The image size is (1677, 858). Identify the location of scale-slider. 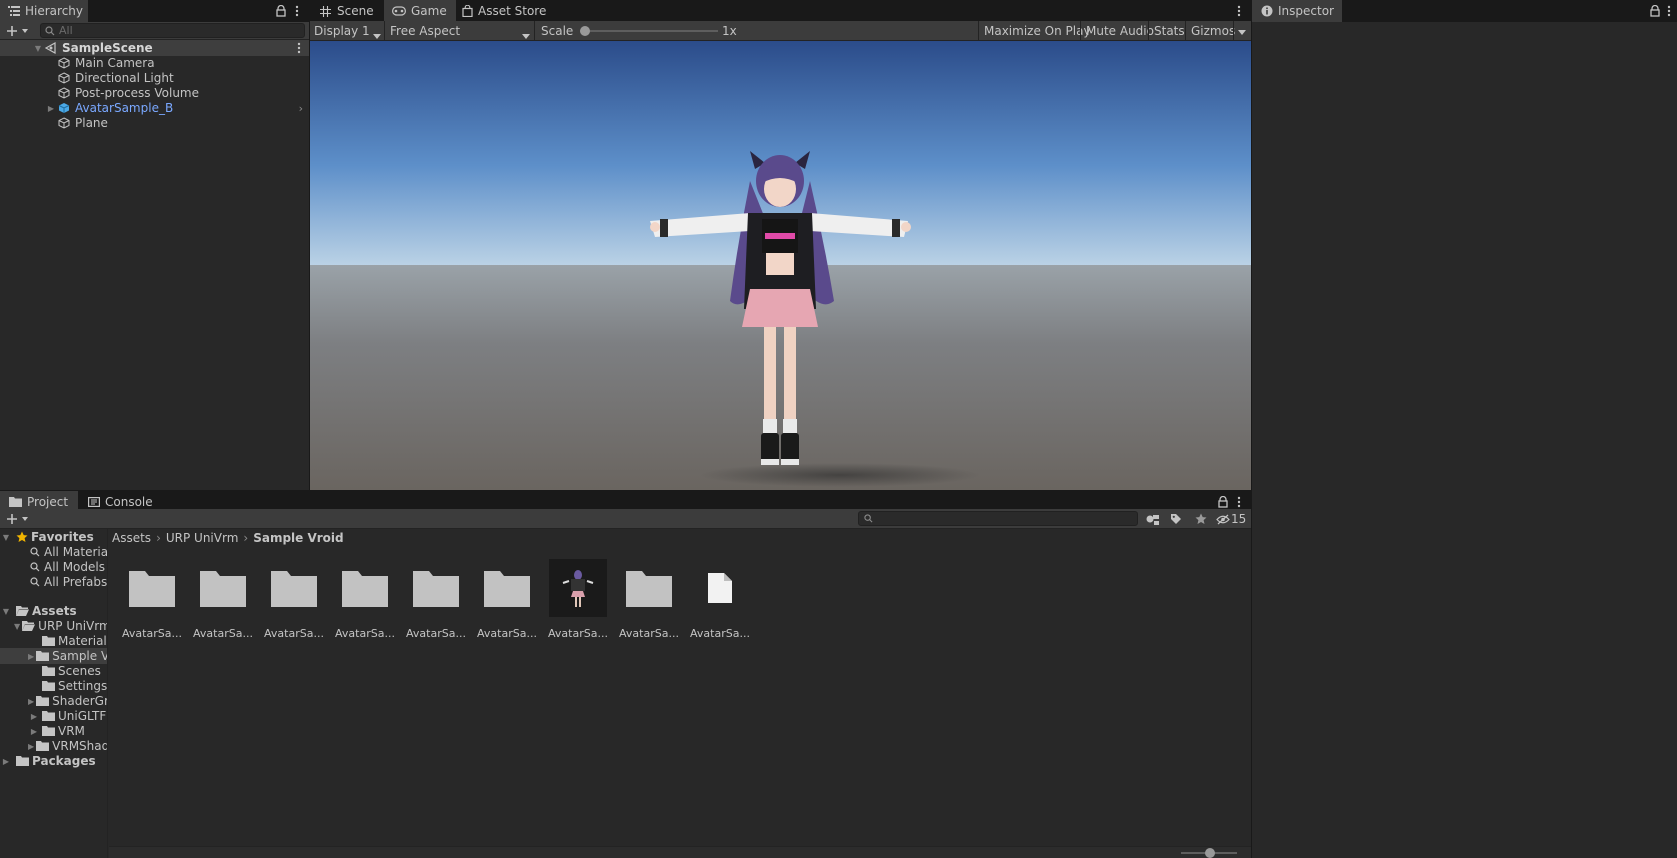
(649, 31).